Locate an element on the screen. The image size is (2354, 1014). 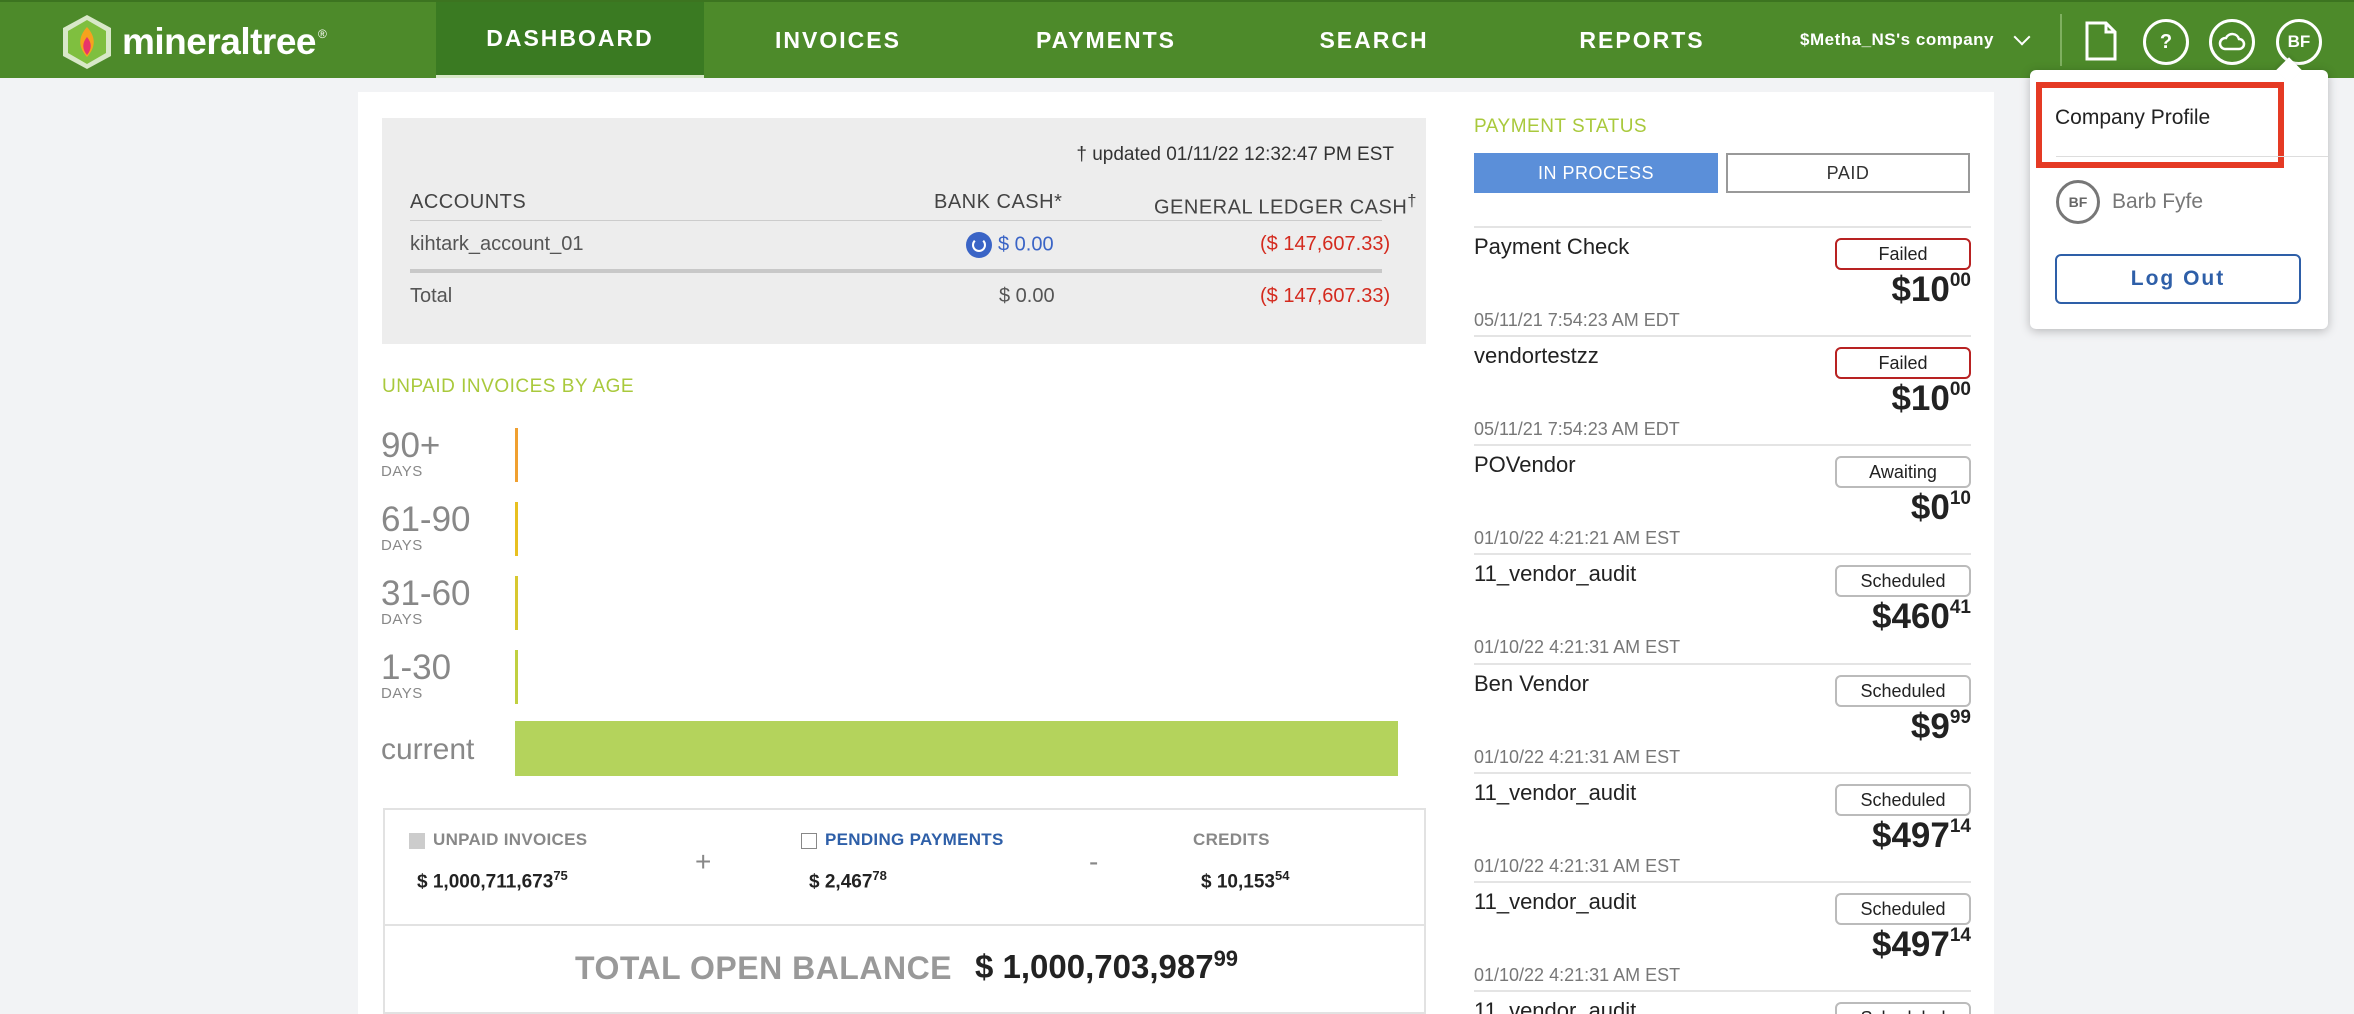
gl-cash-value: ($ 147,607.33) is located at coordinates (1325, 244).